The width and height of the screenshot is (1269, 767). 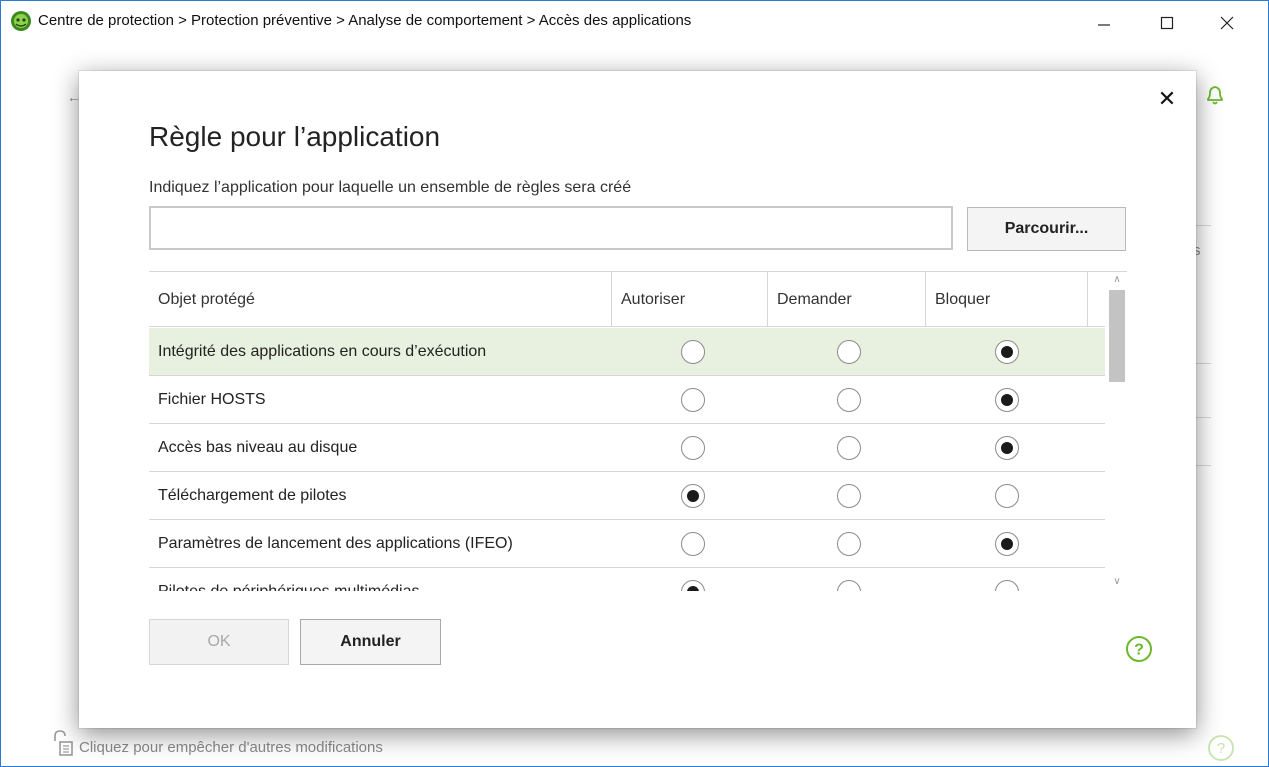 I want to click on minimize-icon, so click(x=1104, y=25).